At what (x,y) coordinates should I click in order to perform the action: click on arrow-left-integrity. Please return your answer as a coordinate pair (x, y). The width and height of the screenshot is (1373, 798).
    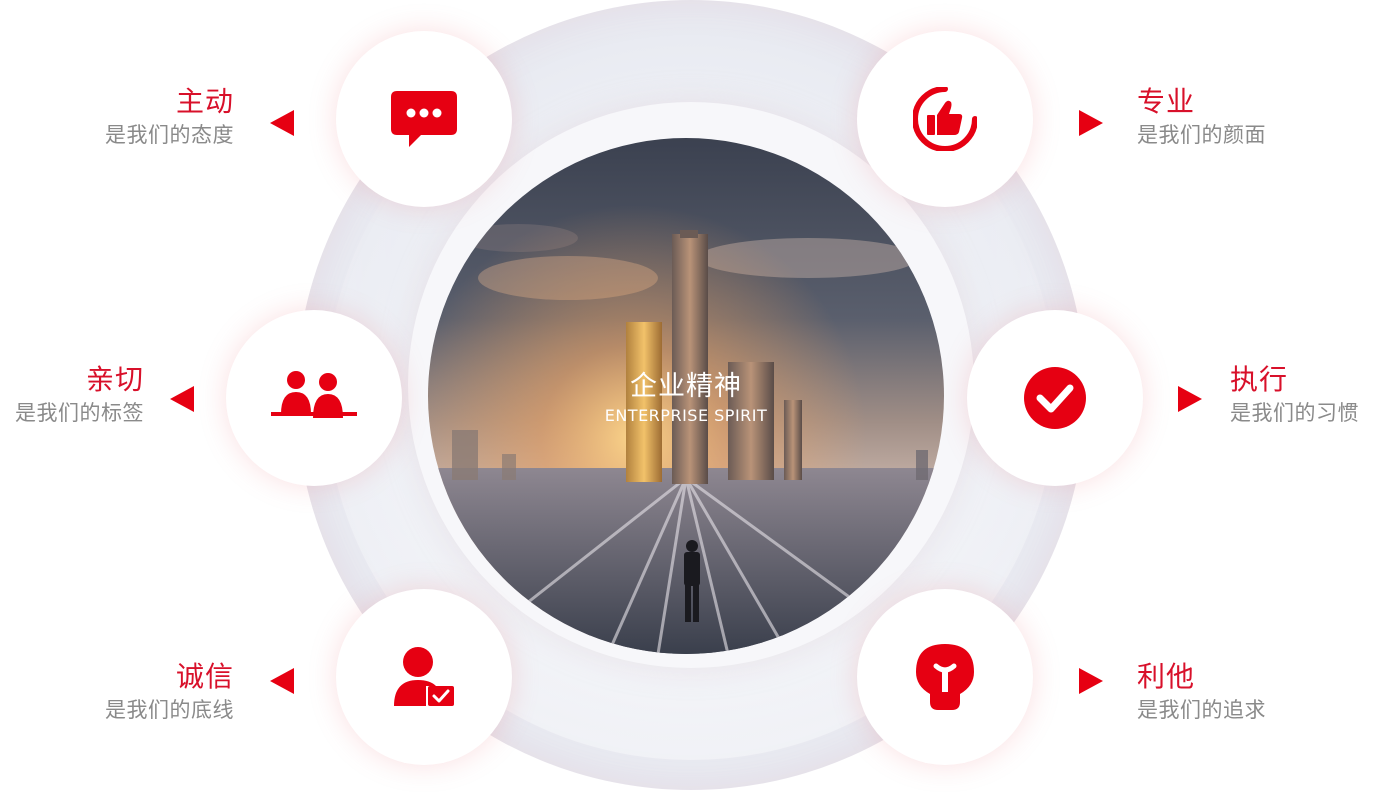
    Looking at the image, I should click on (282, 681).